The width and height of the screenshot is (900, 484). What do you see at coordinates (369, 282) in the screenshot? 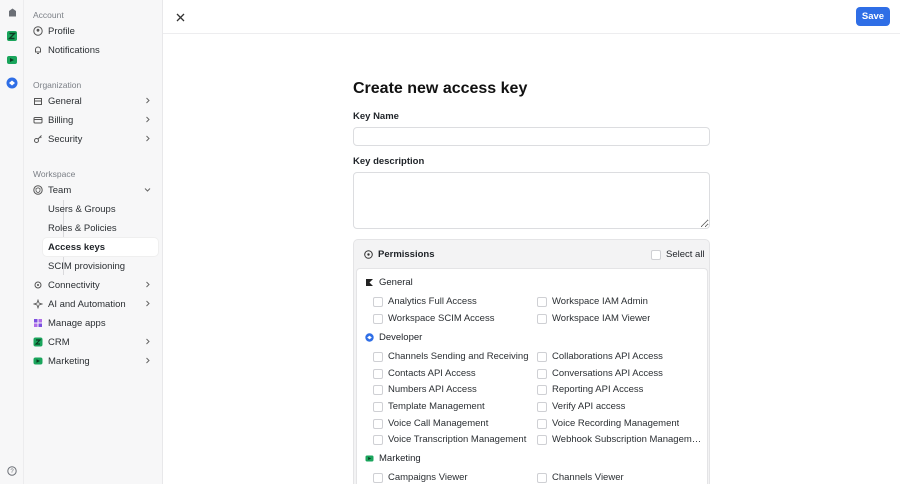
I see `general-icon` at bounding box center [369, 282].